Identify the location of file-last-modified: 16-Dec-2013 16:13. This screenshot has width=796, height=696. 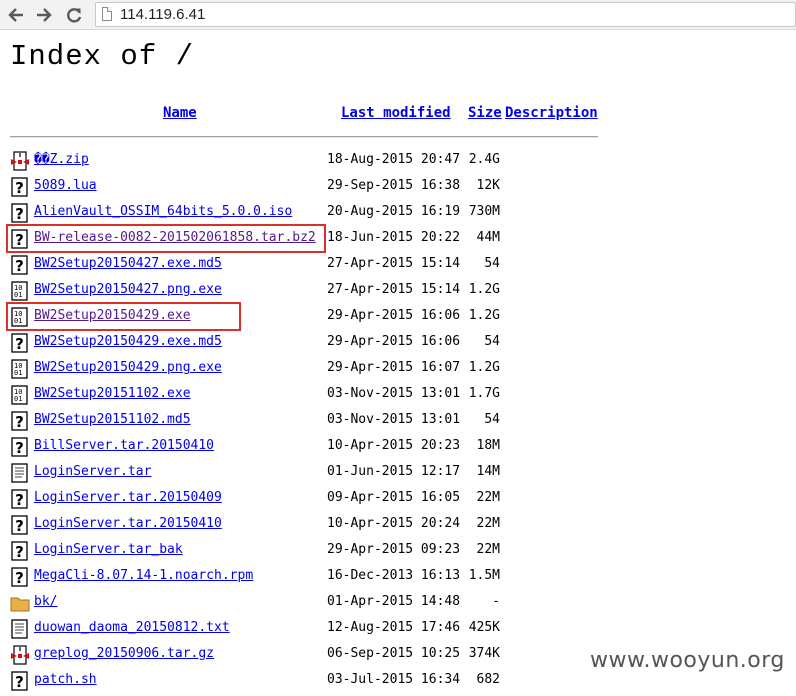
(394, 575).